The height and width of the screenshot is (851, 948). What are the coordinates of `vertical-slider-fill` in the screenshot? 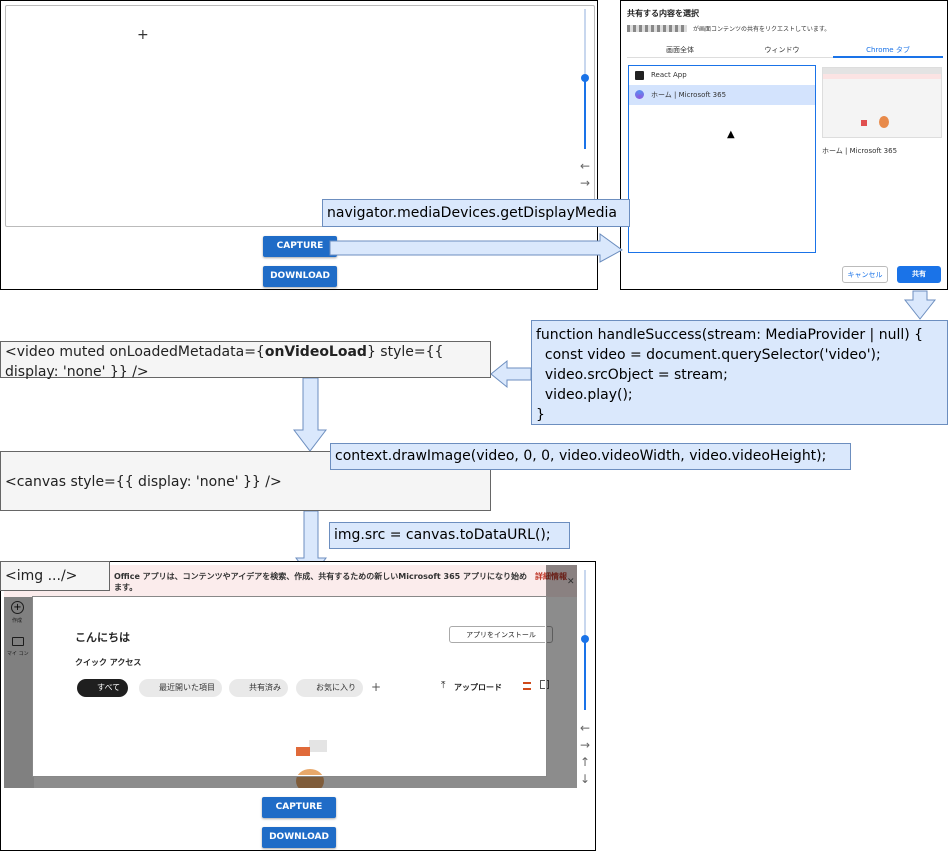 It's located at (585, 674).